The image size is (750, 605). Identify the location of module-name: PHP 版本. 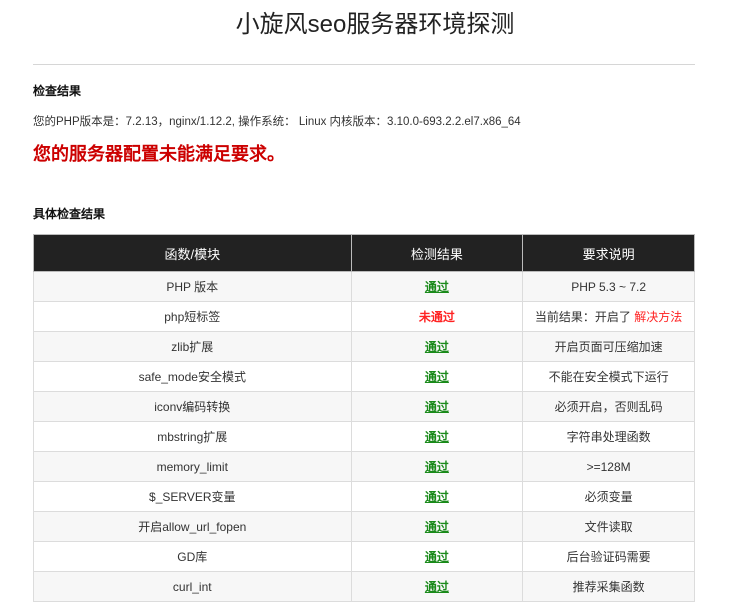
(192, 286).